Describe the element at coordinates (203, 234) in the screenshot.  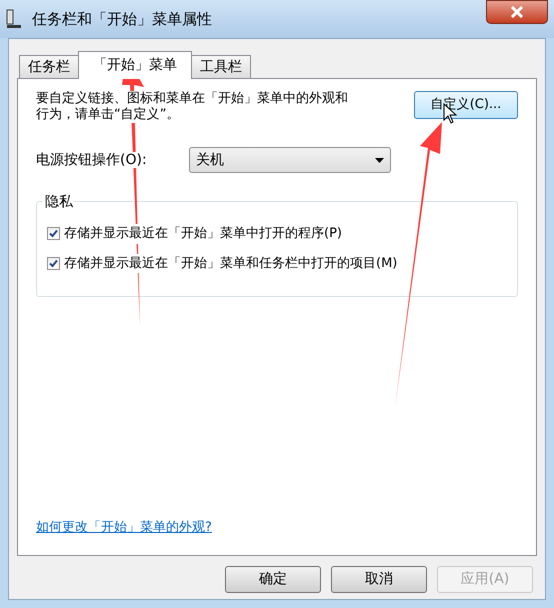
I see `checkbox-label: 存储并显示最近在「开始」菜单中打开的程序(P)` at that location.